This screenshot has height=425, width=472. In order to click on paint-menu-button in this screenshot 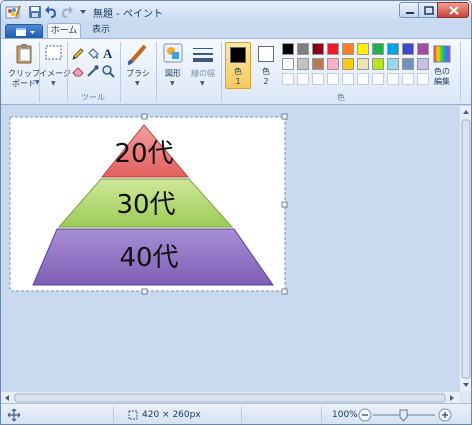, I will do `click(24, 31)`.